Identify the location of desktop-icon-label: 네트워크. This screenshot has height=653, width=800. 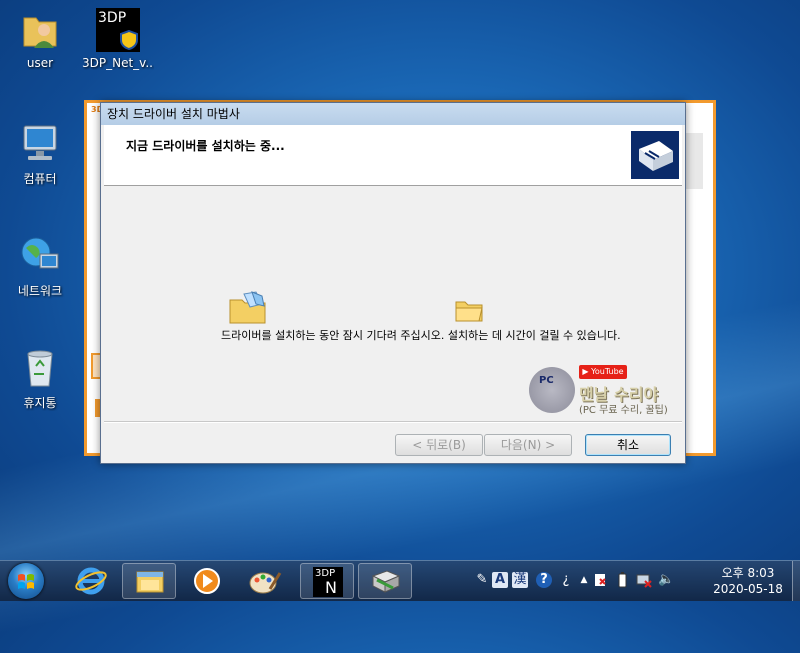
(40, 291).